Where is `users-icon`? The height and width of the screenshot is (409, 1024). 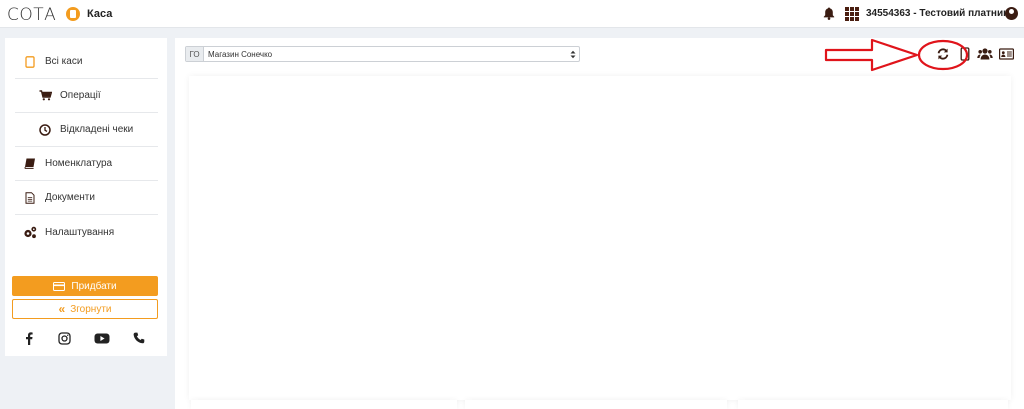
users-icon is located at coordinates (985, 54).